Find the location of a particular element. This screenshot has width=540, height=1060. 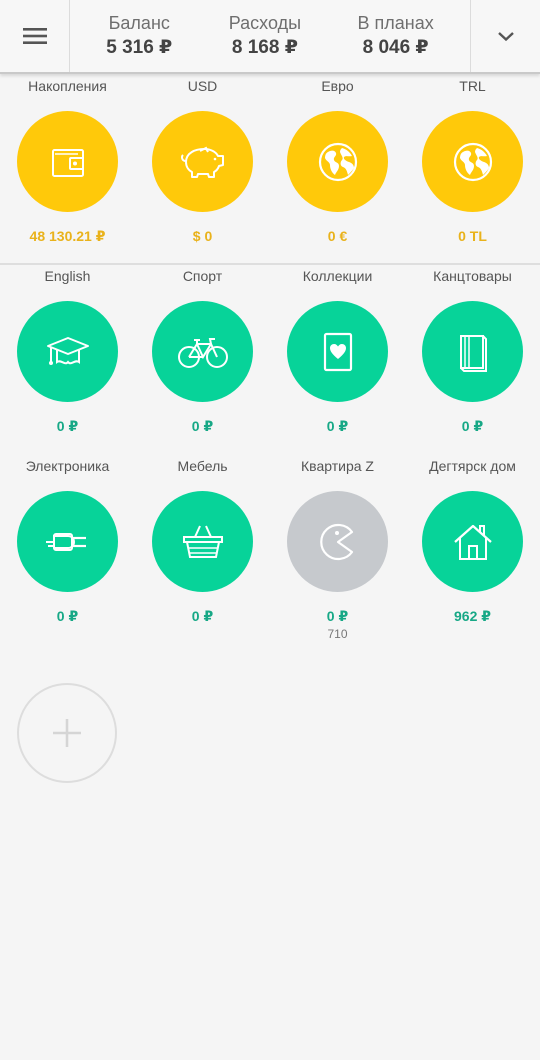

account-item: Накопления 48 130.21 ₽ is located at coordinates (67, 169).